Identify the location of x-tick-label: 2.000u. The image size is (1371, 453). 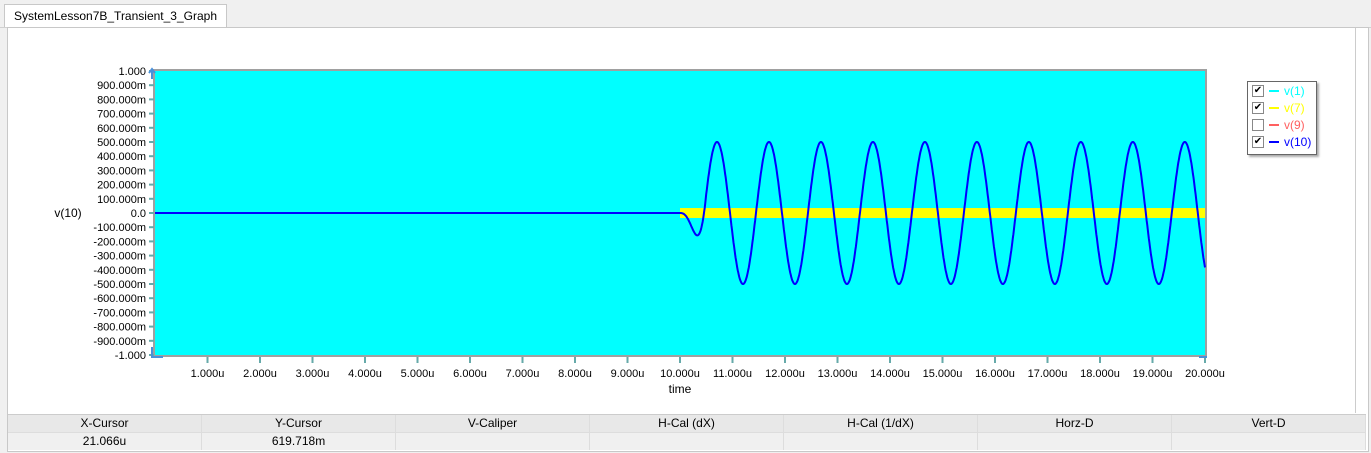
(260, 374).